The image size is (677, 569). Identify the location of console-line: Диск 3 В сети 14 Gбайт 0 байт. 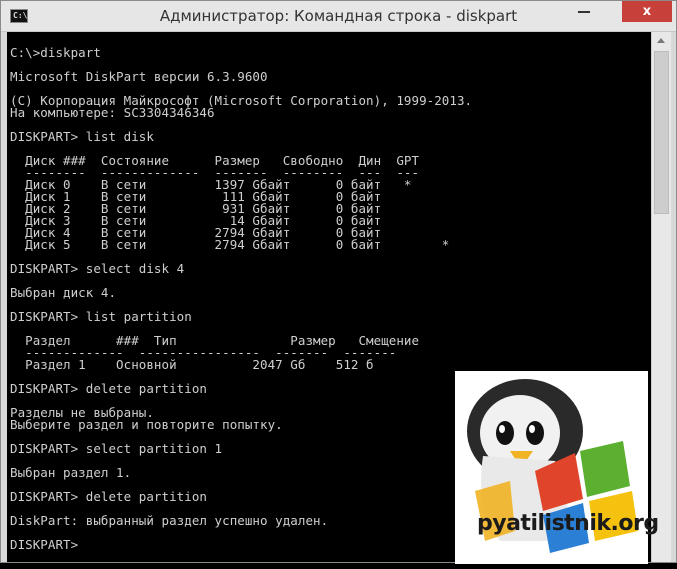
(196, 220).